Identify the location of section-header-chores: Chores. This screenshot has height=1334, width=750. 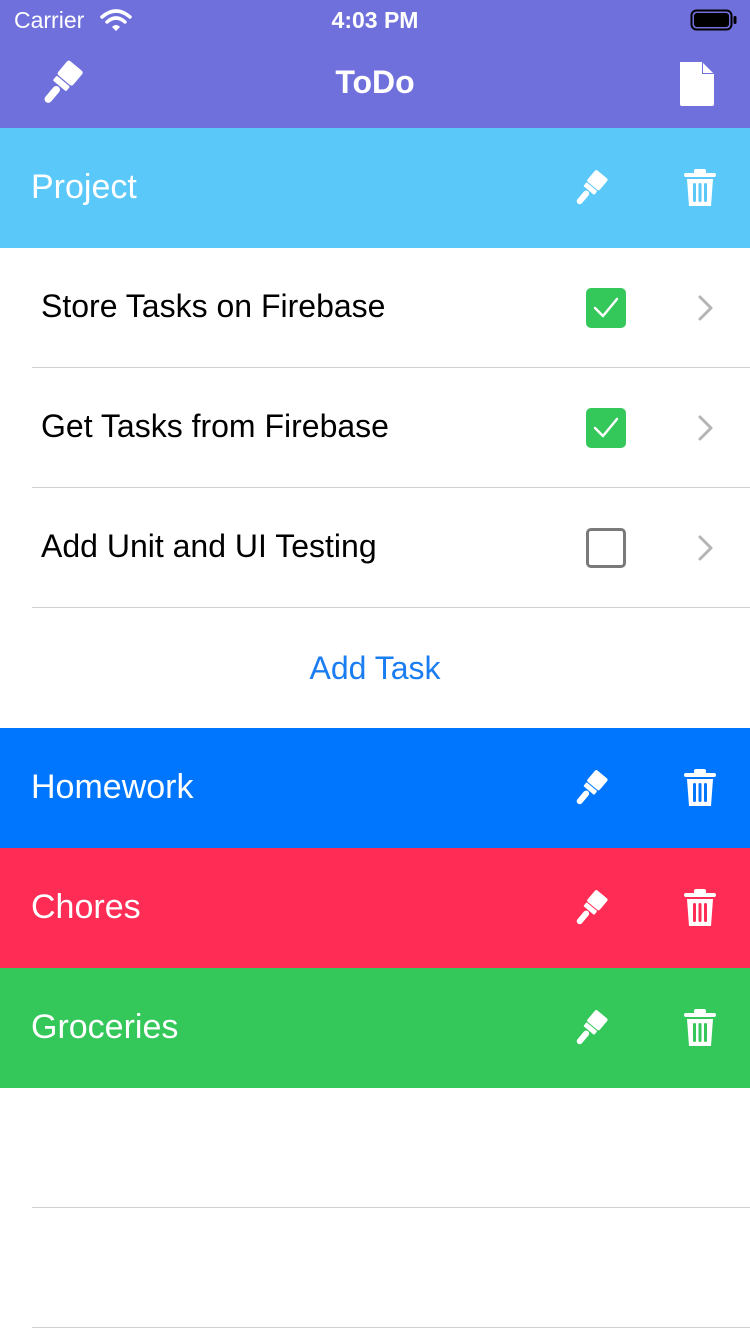
(375, 908).